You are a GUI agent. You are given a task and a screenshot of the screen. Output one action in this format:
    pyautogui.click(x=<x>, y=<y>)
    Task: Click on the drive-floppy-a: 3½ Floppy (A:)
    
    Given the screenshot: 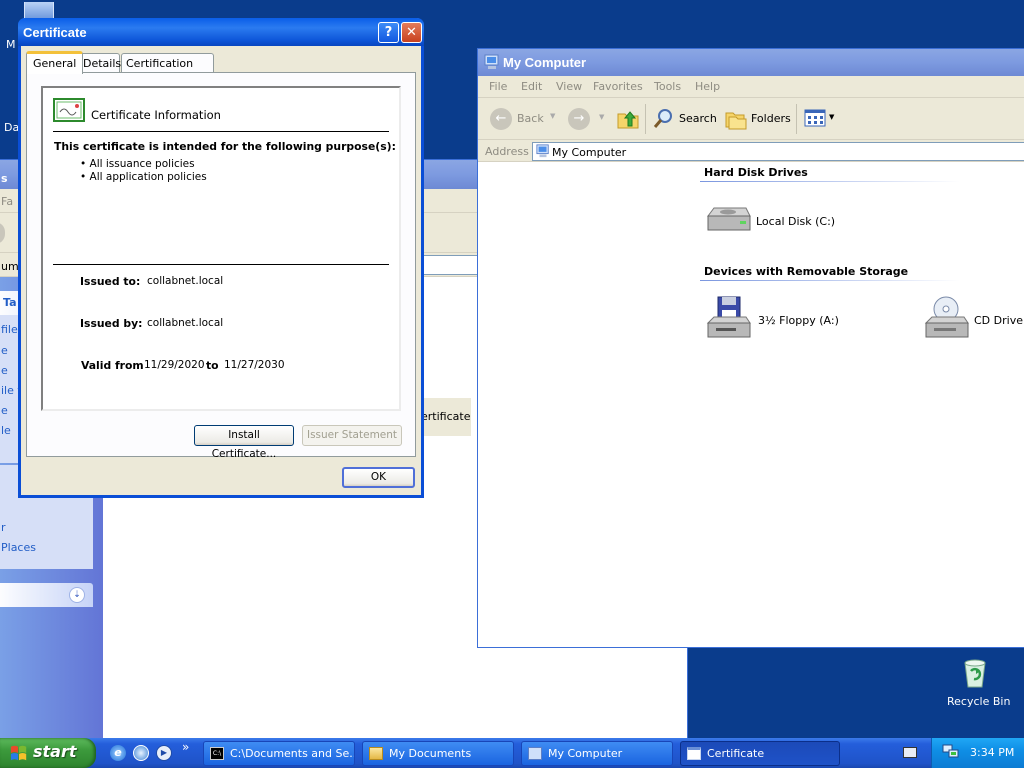 What is the action you would take?
    pyautogui.click(x=779, y=319)
    